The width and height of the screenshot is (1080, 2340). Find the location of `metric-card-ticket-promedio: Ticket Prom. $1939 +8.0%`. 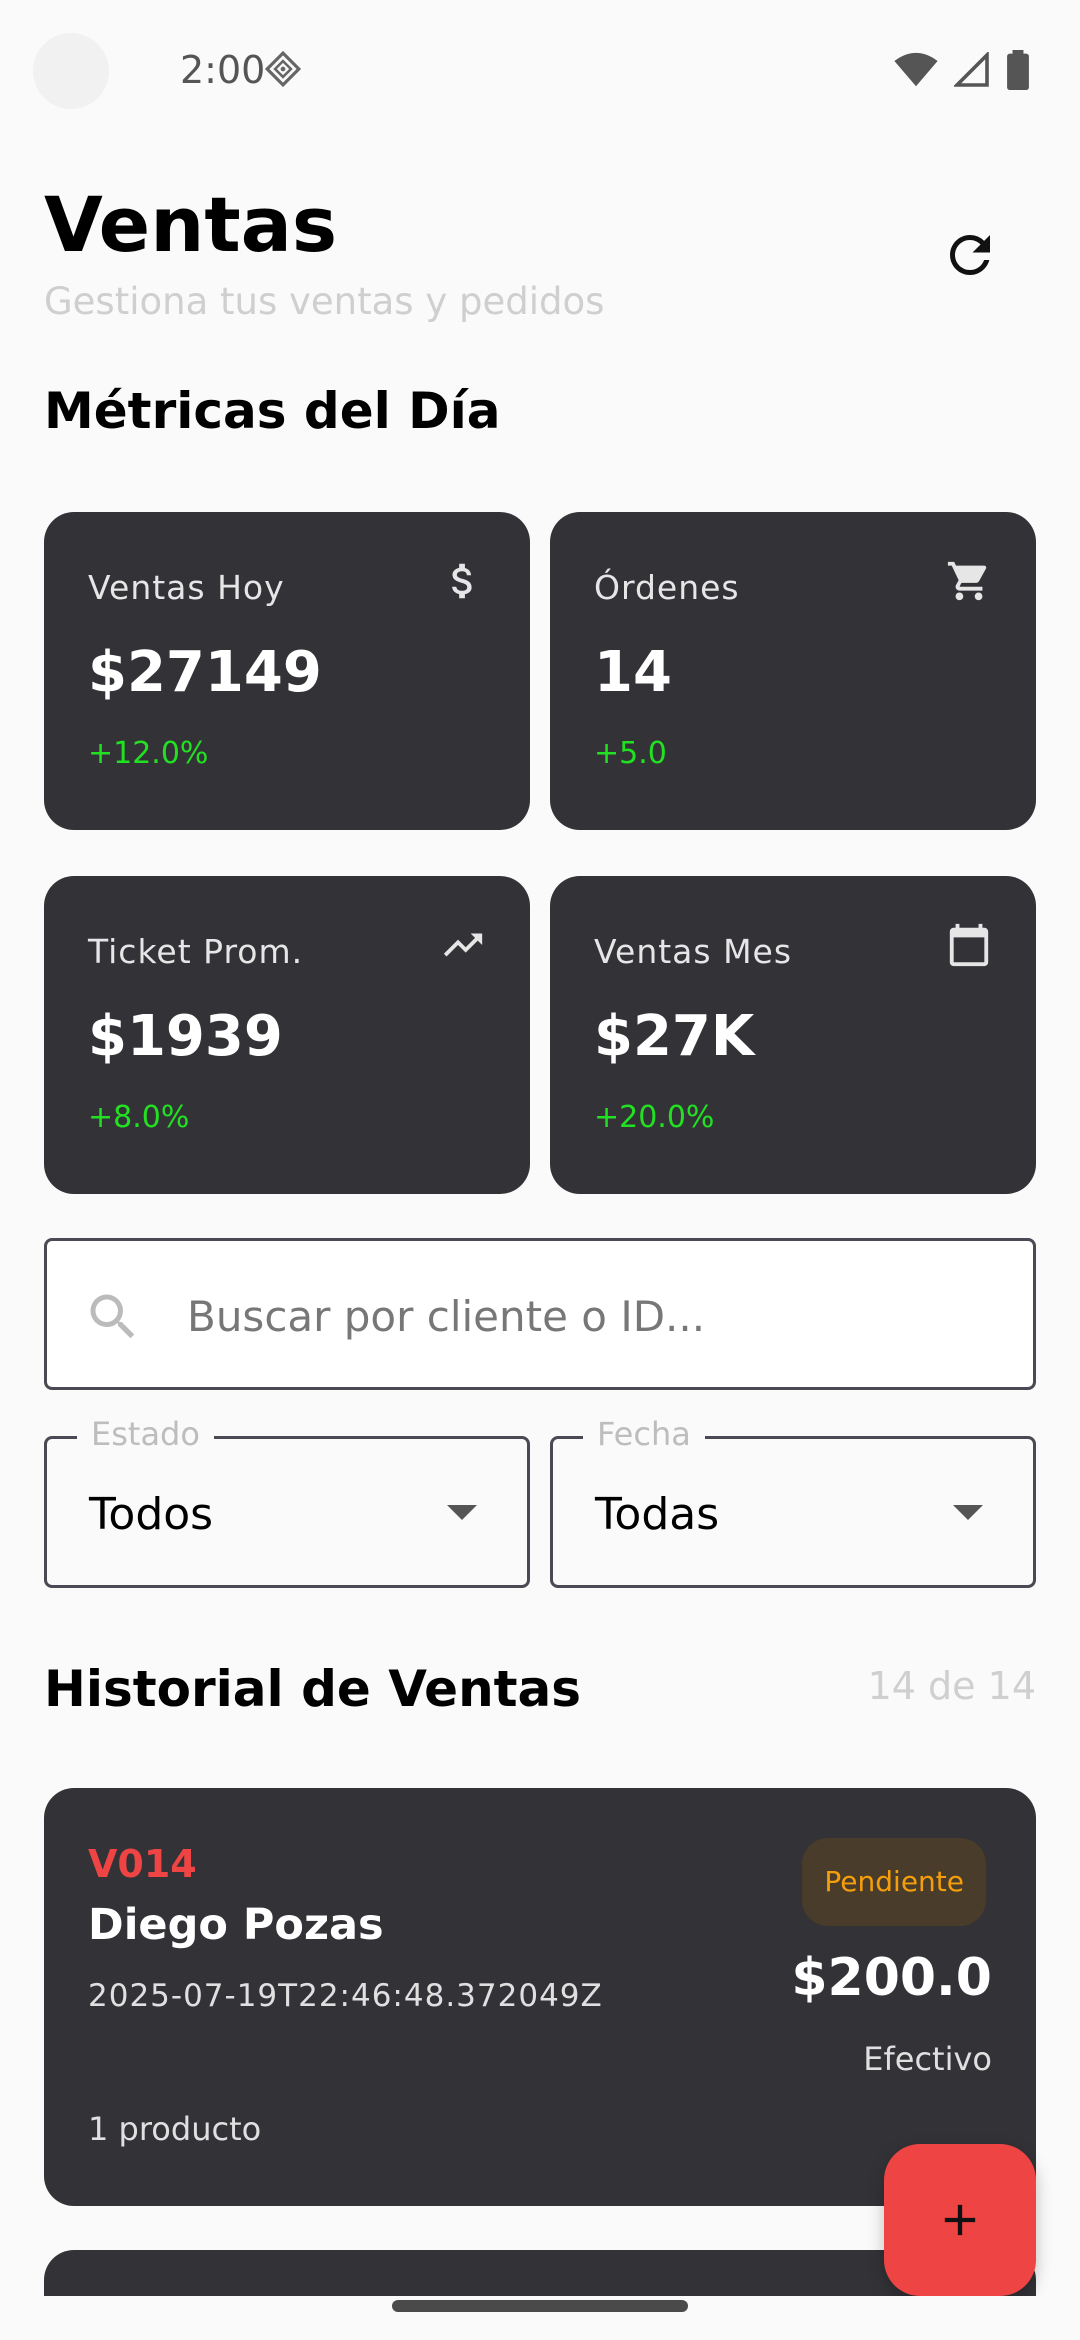

metric-card-ticket-promedio: Ticket Prom. $1939 +8.0% is located at coordinates (287, 1035).